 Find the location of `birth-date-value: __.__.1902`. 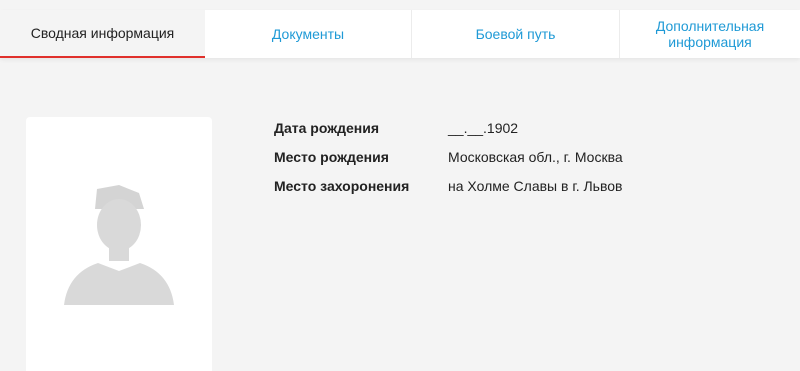

birth-date-value: __.__.1902 is located at coordinates (483, 128).